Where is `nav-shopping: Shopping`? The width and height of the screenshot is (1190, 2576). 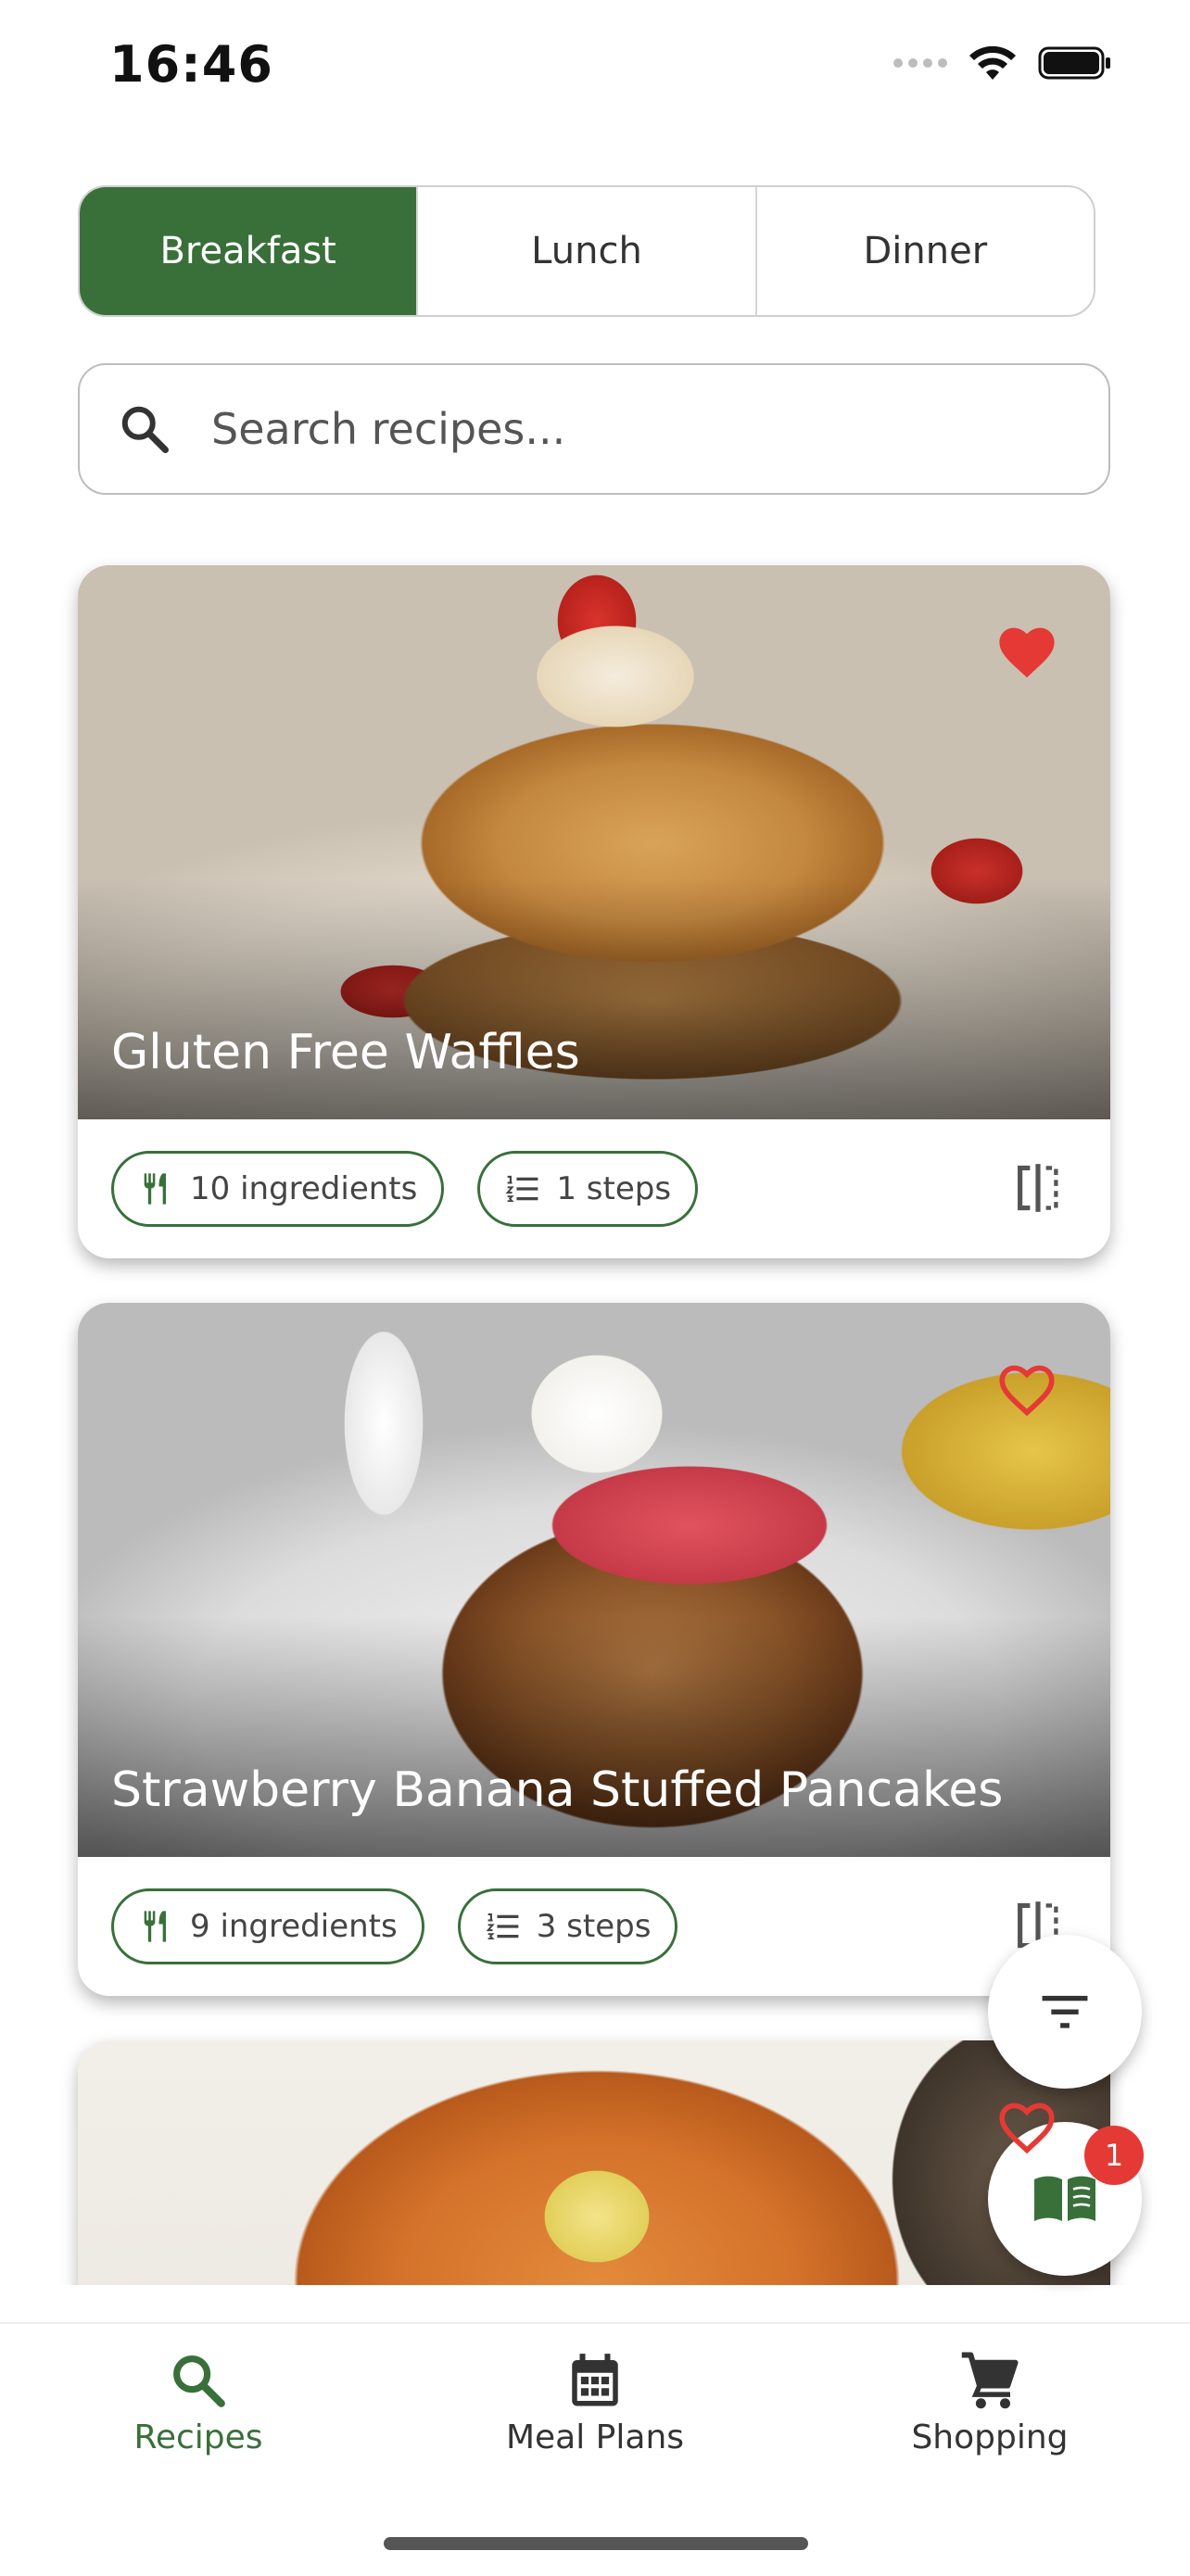 nav-shopping: Shopping is located at coordinates (990, 2403).